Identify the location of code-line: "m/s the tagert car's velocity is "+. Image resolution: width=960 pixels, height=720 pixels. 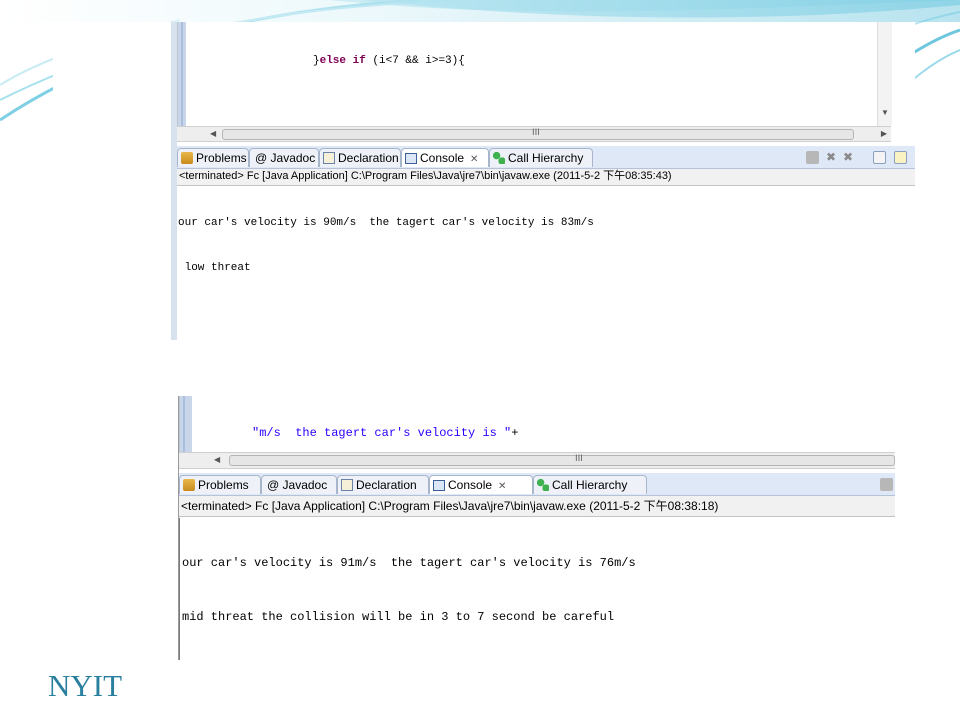
(511, 433).